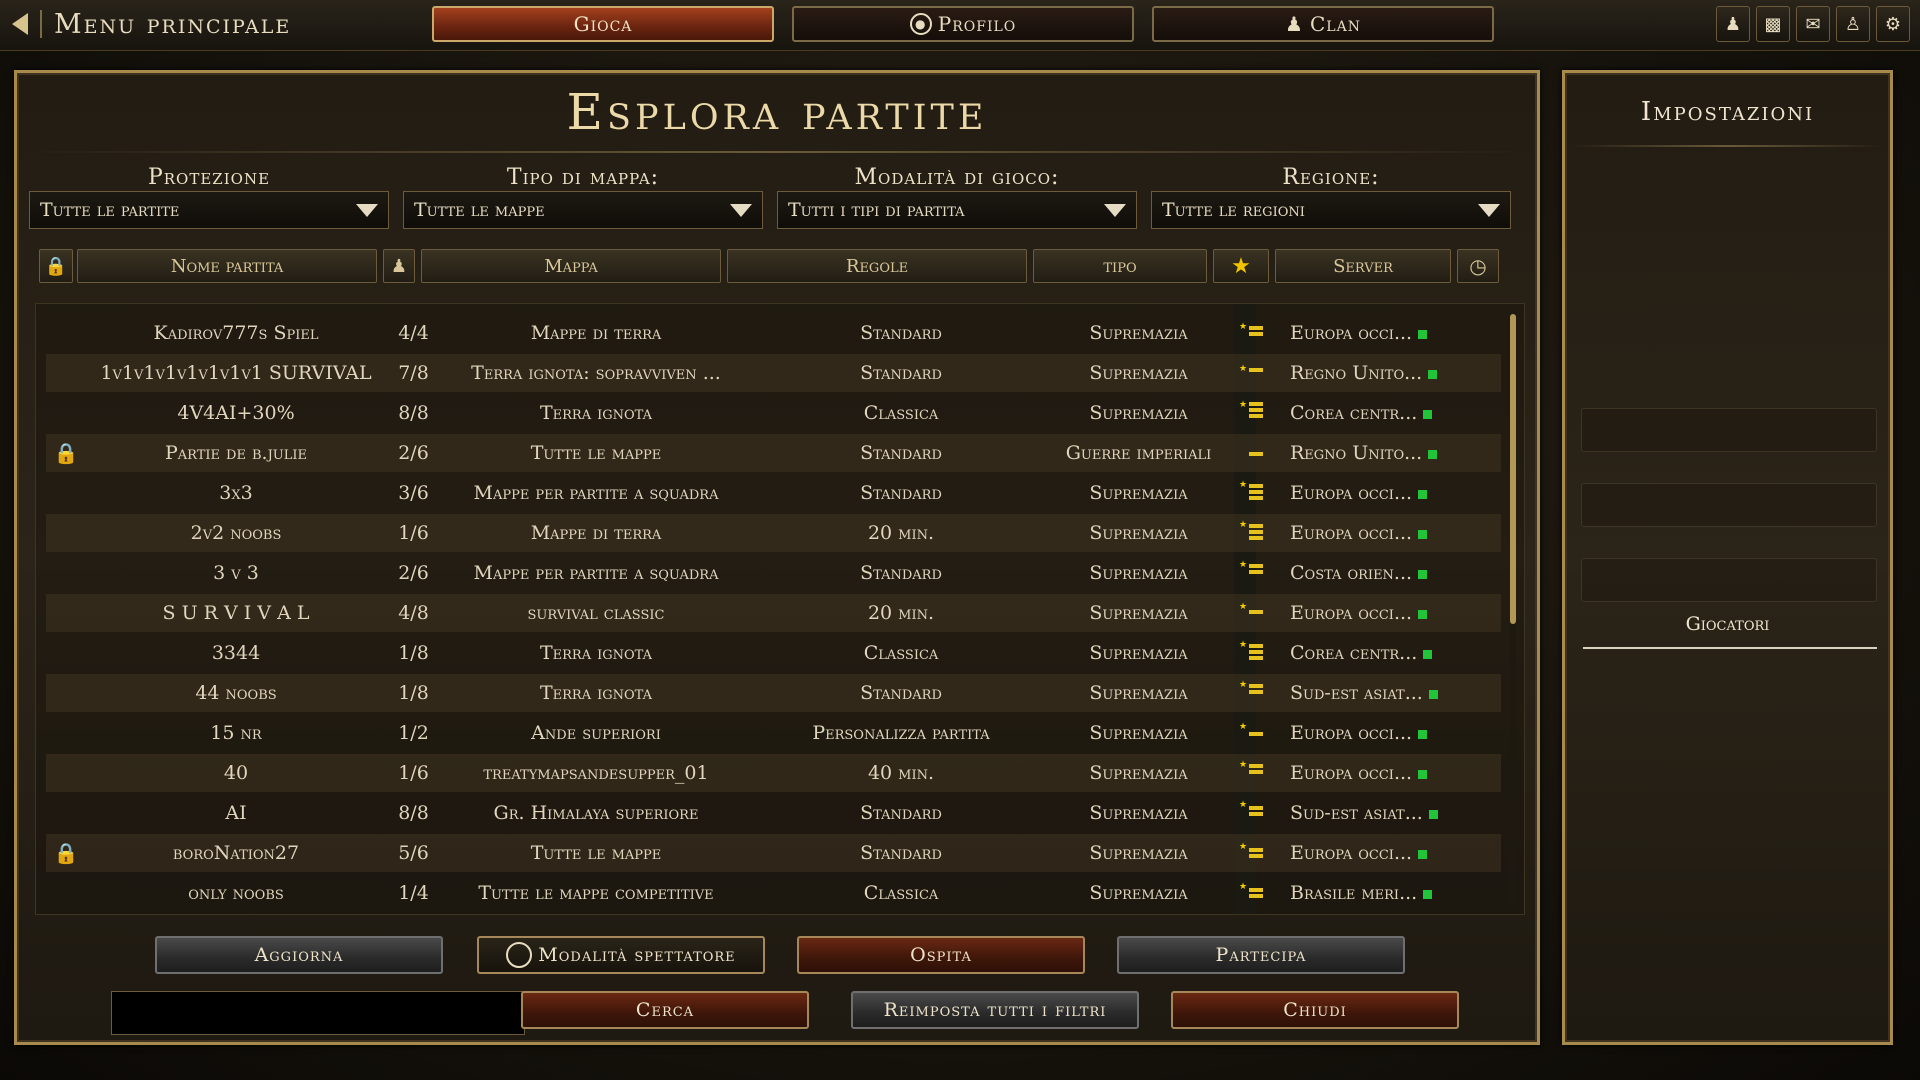 Image resolution: width=1920 pixels, height=1080 pixels. I want to click on refresh-button: Aggiorna, so click(299, 955).